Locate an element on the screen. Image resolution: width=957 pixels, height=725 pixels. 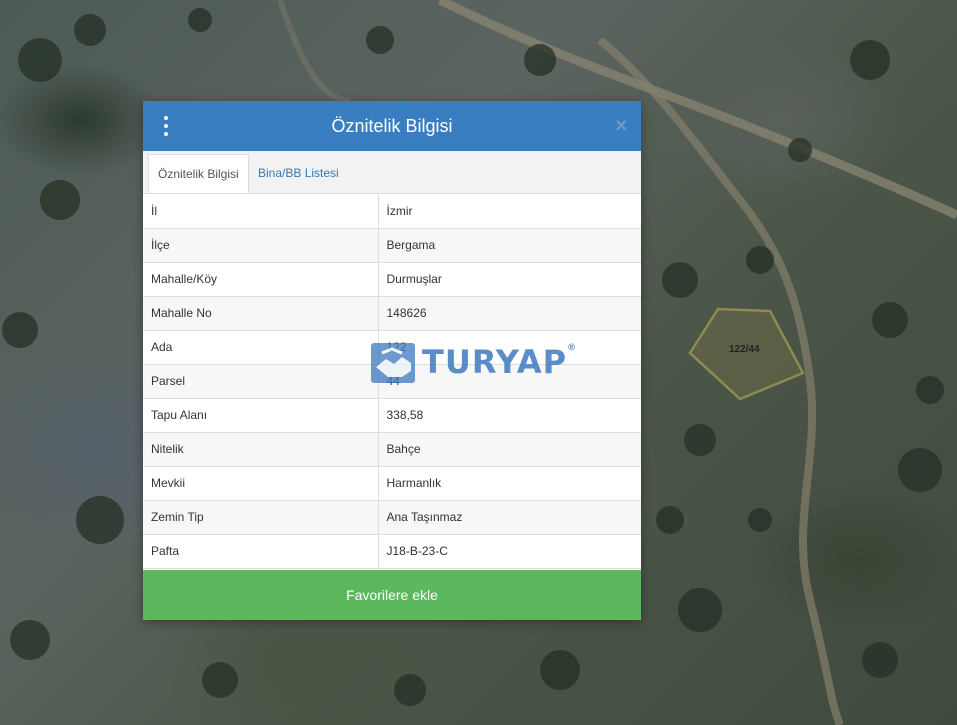
attribute-row: Tapu Alanı 338,58 is located at coordinates (392, 415).